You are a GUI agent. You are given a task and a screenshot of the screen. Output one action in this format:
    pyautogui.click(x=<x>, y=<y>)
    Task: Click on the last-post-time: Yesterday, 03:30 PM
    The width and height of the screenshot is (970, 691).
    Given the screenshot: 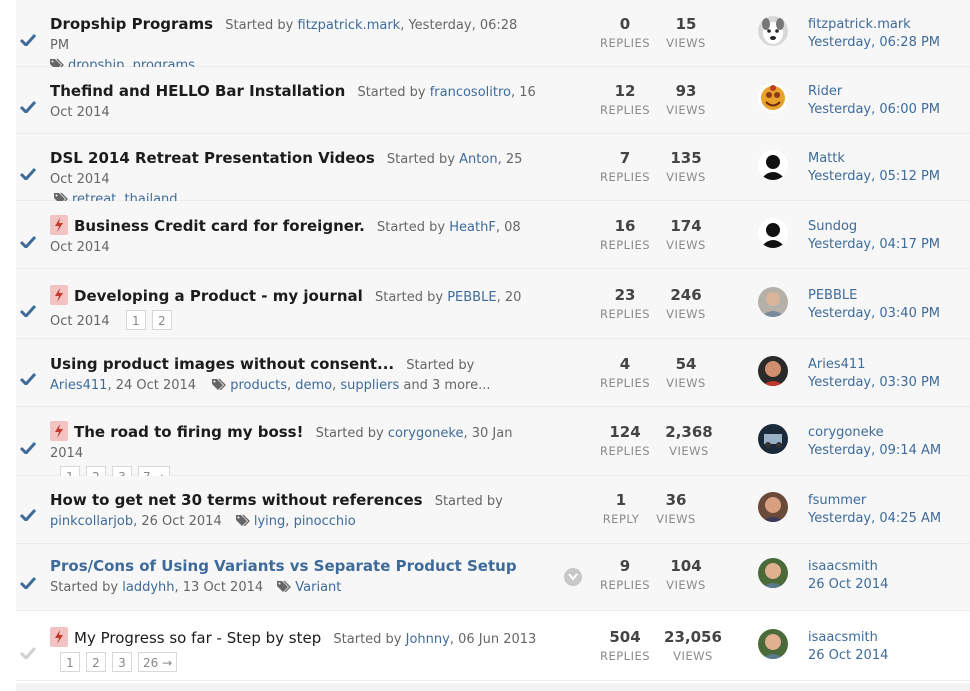 What is the action you would take?
    pyautogui.click(x=874, y=383)
    